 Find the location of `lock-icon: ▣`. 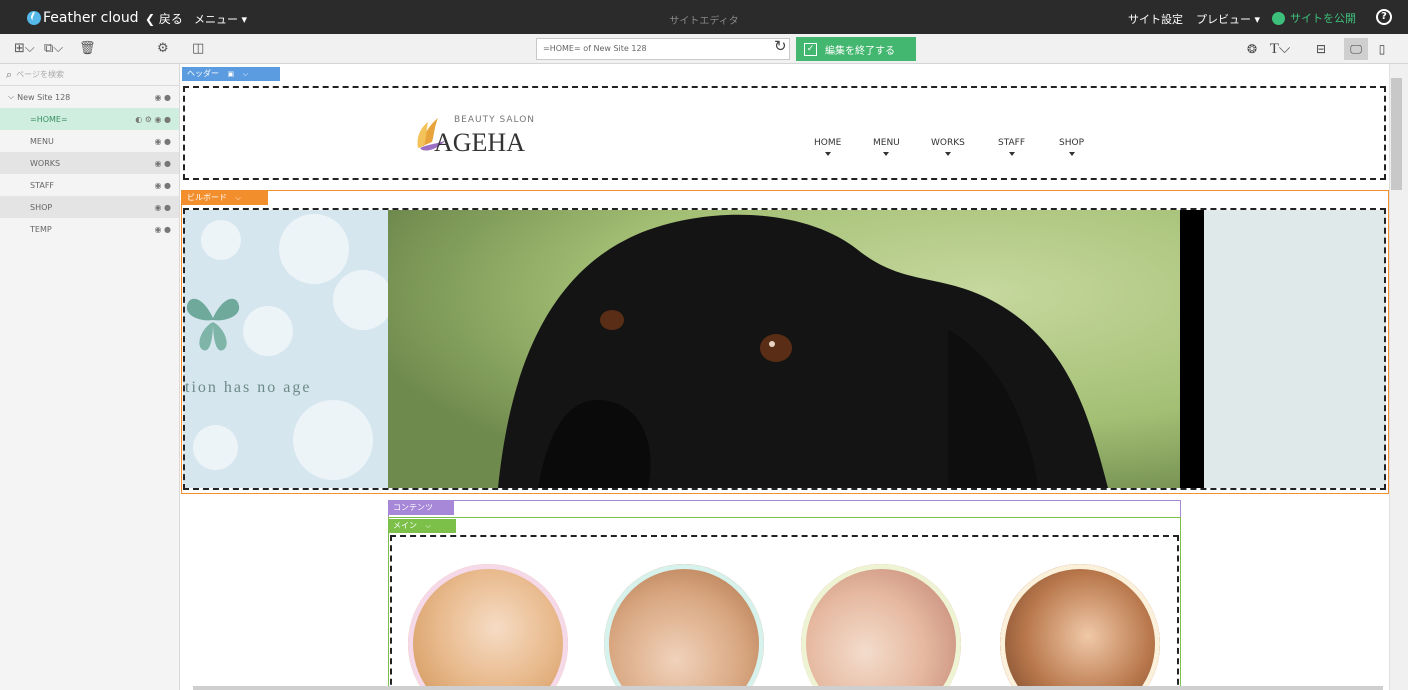

lock-icon: ▣ is located at coordinates (231, 74).